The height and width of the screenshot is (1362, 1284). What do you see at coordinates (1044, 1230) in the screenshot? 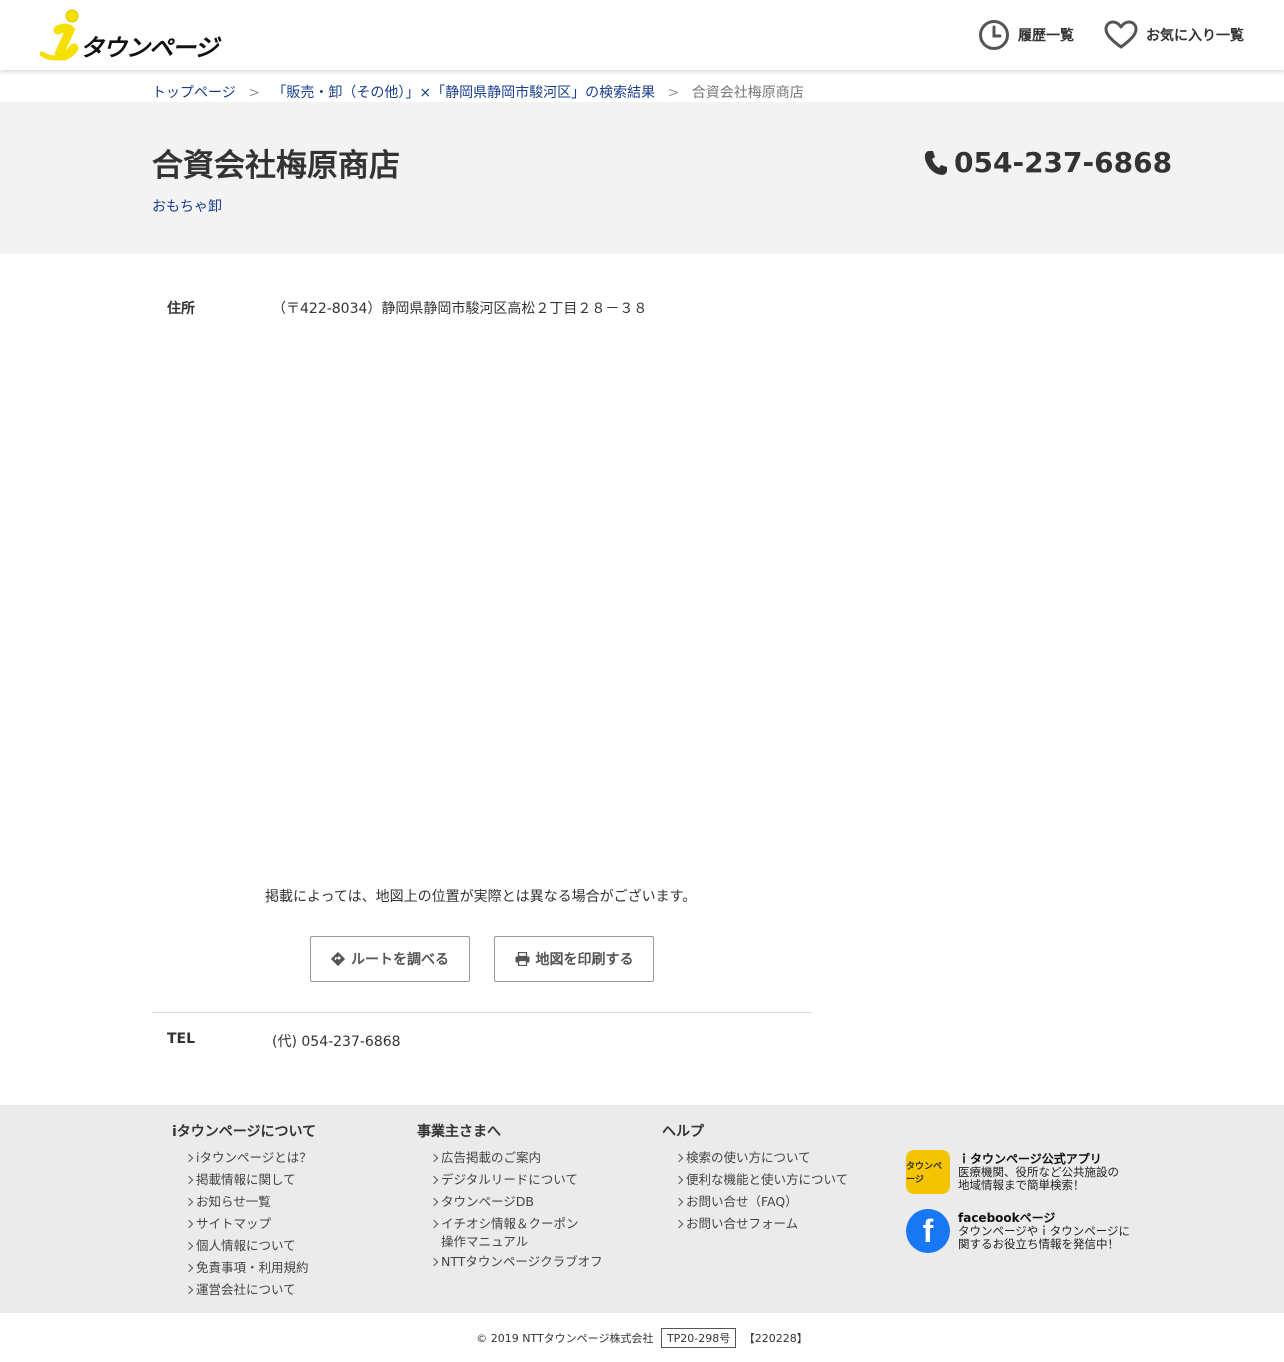
I see `fb-promo-line1: タウンページやｉタウンページに` at bounding box center [1044, 1230].